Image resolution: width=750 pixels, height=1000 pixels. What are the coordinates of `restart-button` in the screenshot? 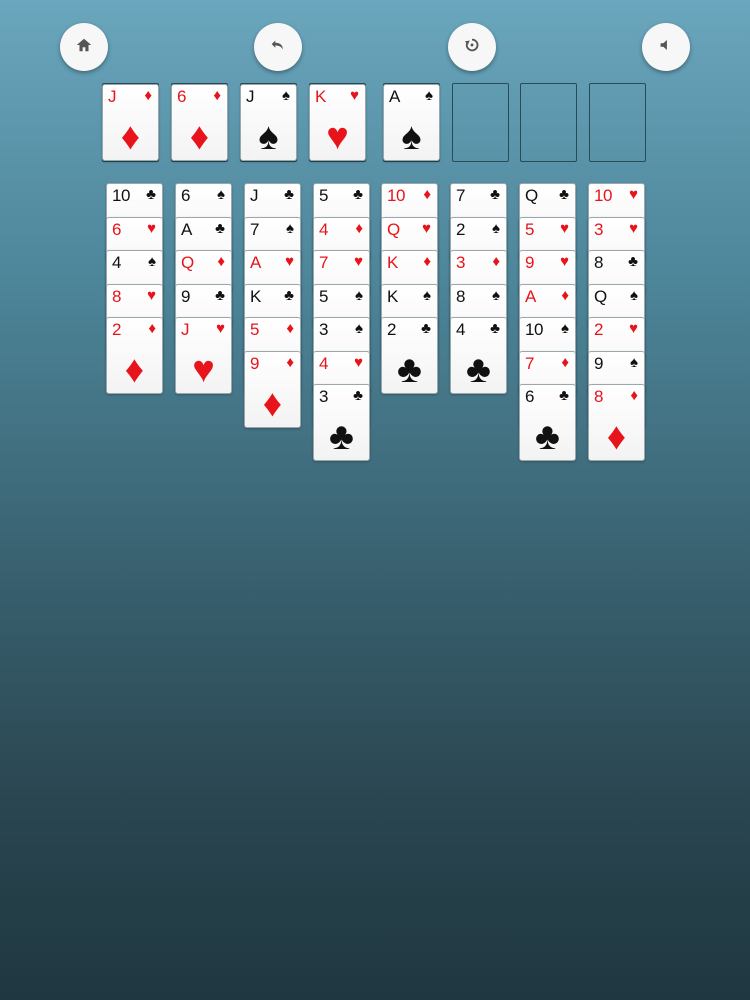 It's located at (472, 47).